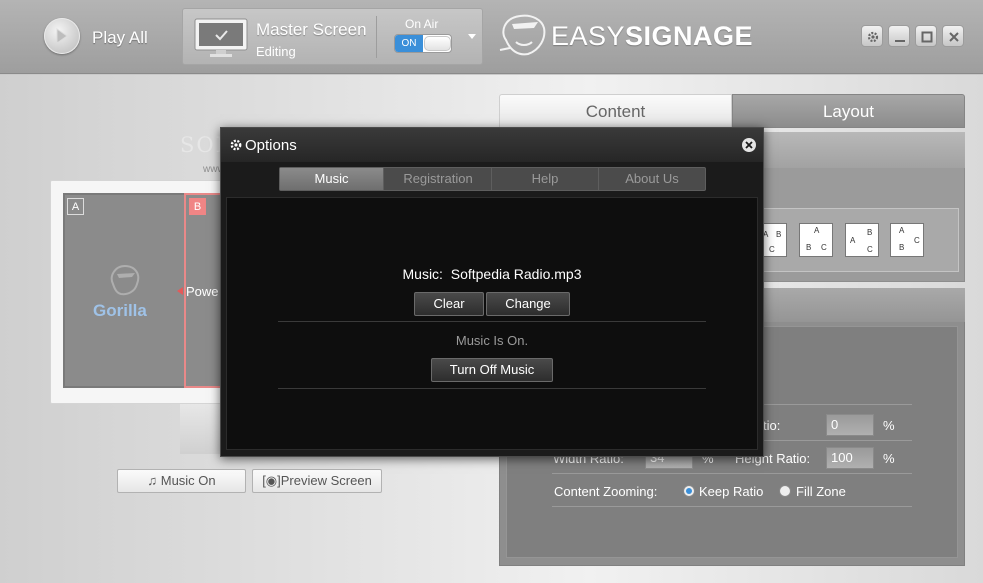  Describe the element at coordinates (120, 38) in the screenshot. I see `play-all-label: Play All` at that location.